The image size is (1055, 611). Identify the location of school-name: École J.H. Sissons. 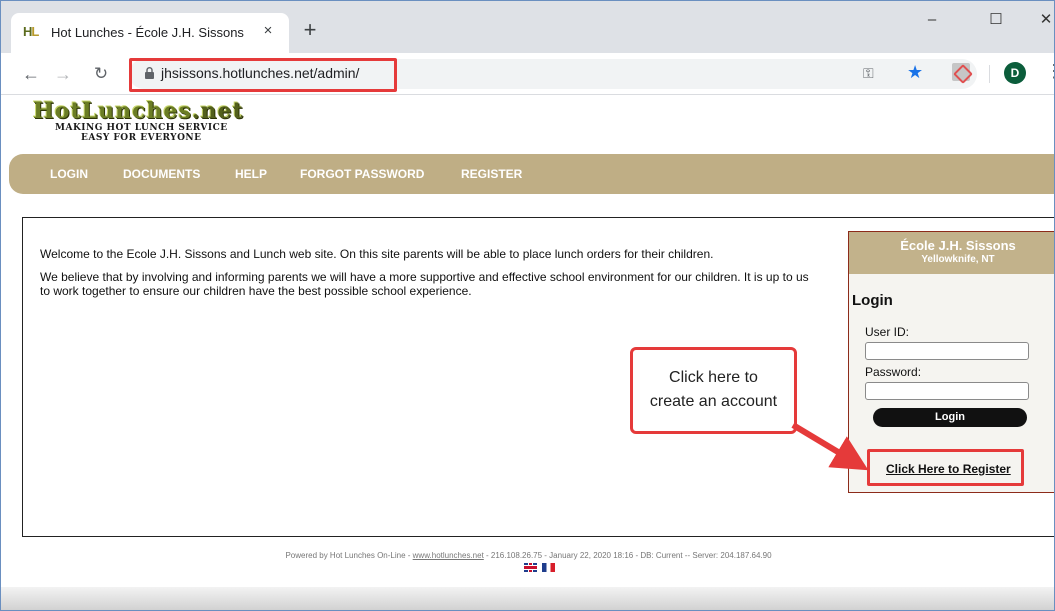
(958, 245).